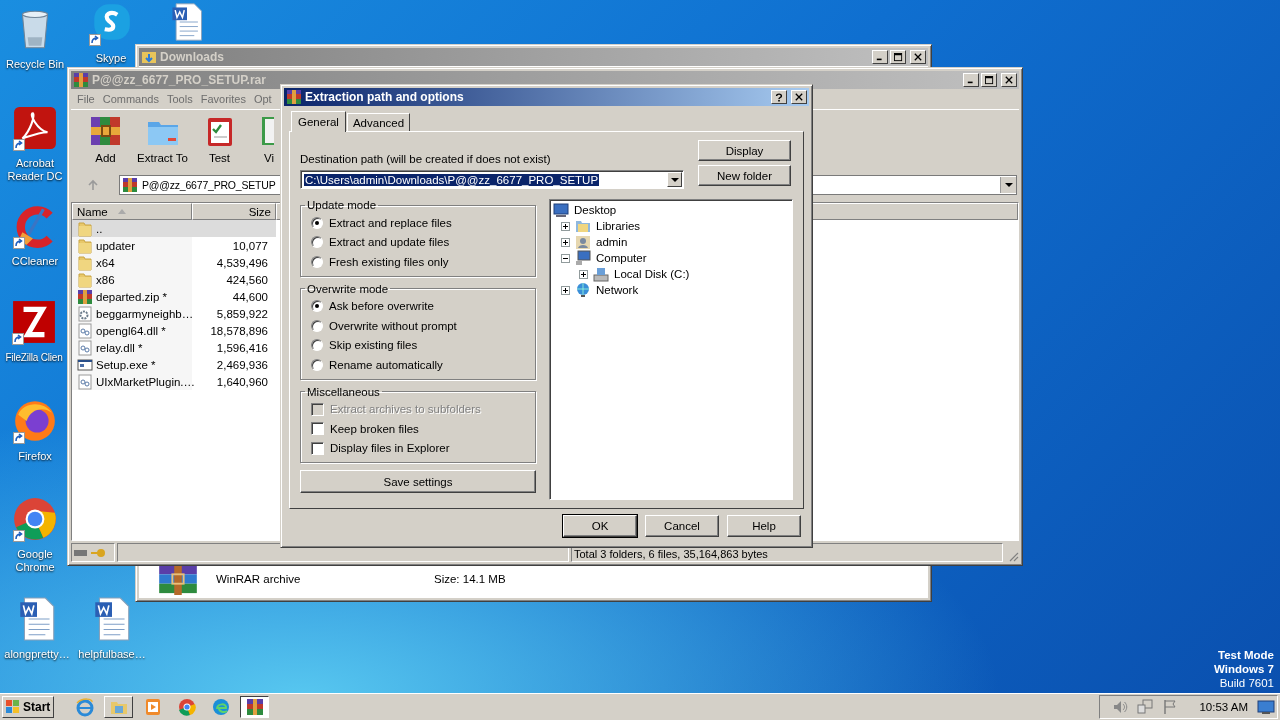 The height and width of the screenshot is (720, 1280). I want to click on os-notice-text: Test Mode, so click(1246, 655).